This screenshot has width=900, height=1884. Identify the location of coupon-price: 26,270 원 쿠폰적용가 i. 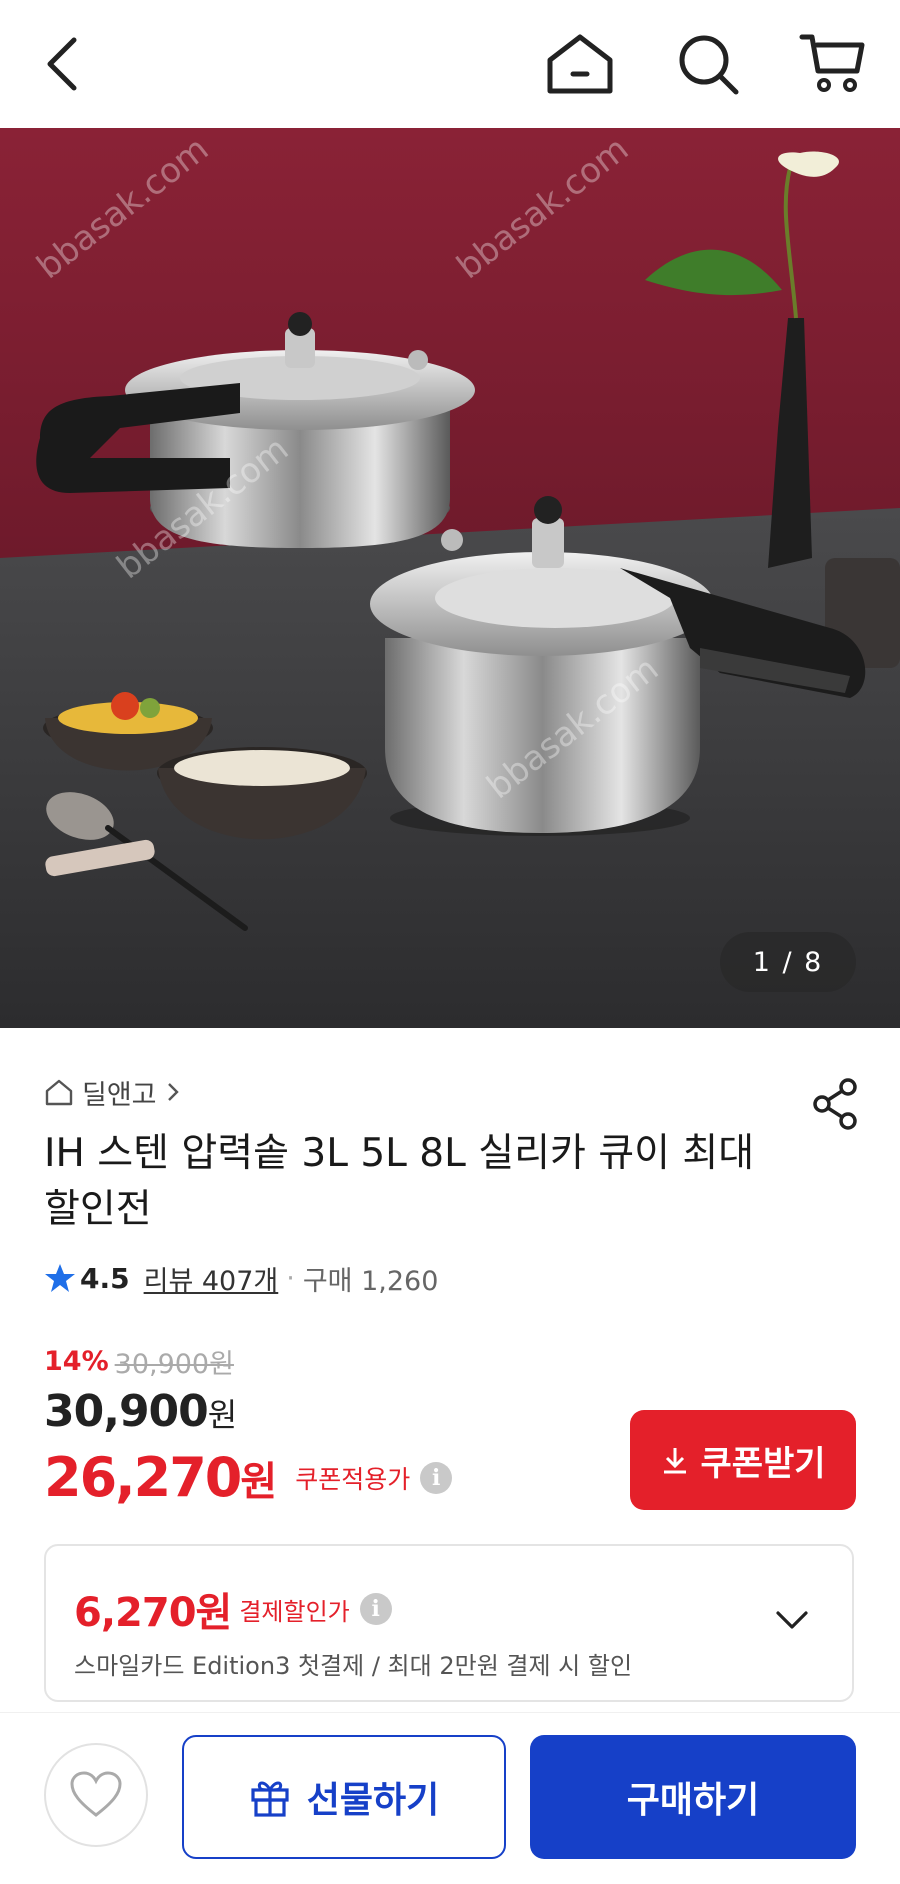
(248, 1477).